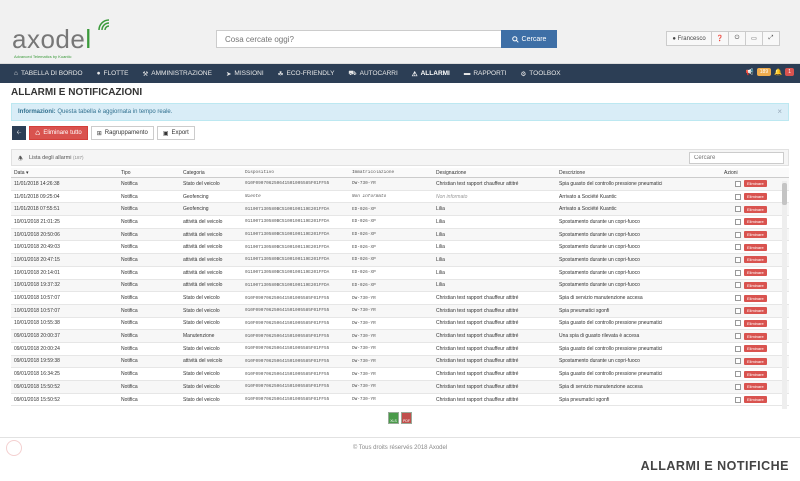 Image resolution: width=800 pixels, height=481 pixels. Describe the element at coordinates (245, 74) in the screenshot. I see `nav-item-missioni: ➤ MISSIONI` at that location.